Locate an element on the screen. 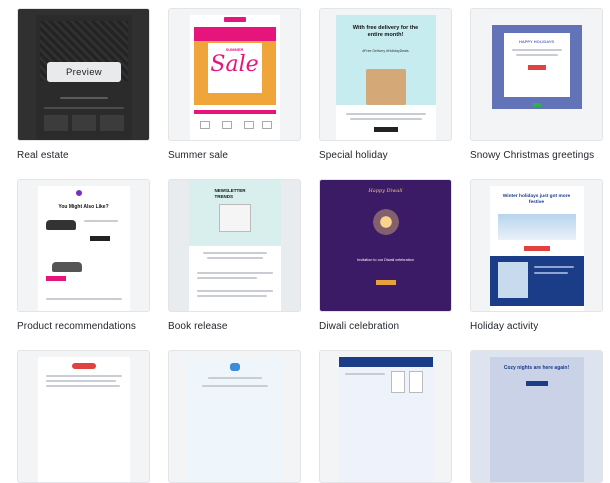  headline: With free delivery for the entire month! is located at coordinates (385, 31).